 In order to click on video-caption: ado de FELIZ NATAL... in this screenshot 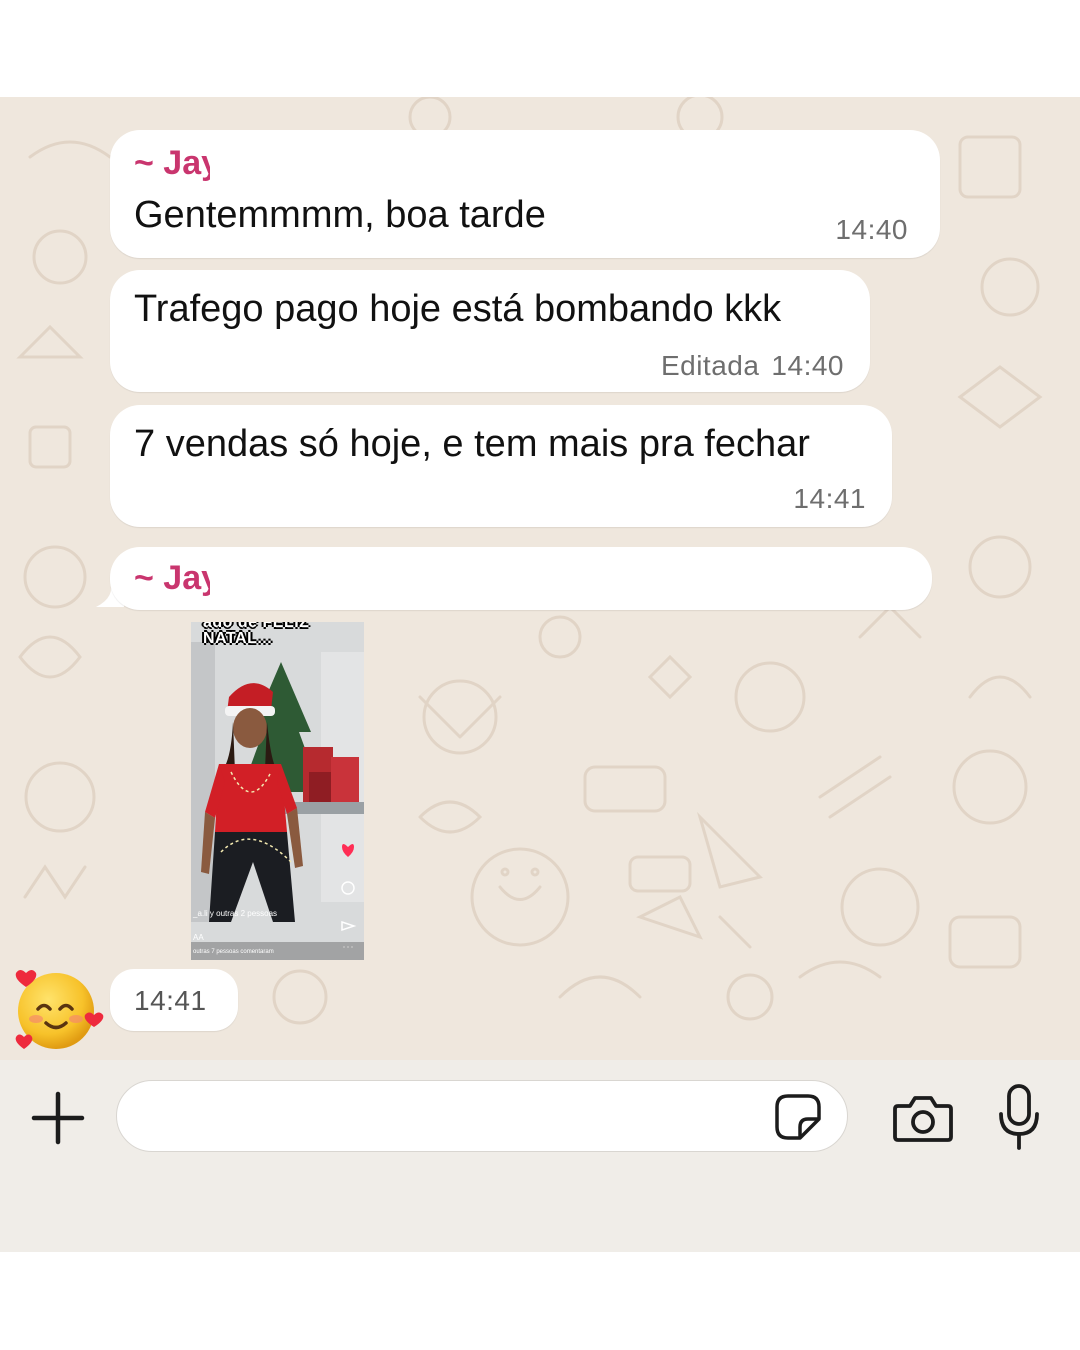, I will do `click(256, 635)`.